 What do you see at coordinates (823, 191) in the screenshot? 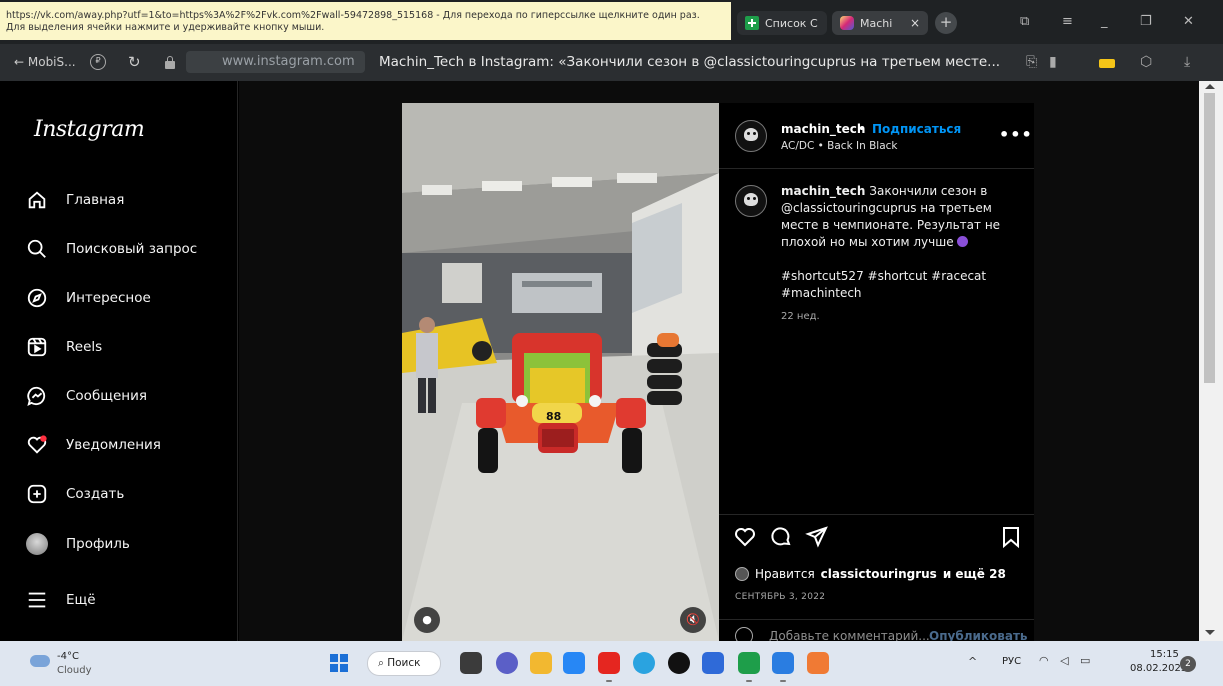
I see `caption-username: machin_tech` at bounding box center [823, 191].